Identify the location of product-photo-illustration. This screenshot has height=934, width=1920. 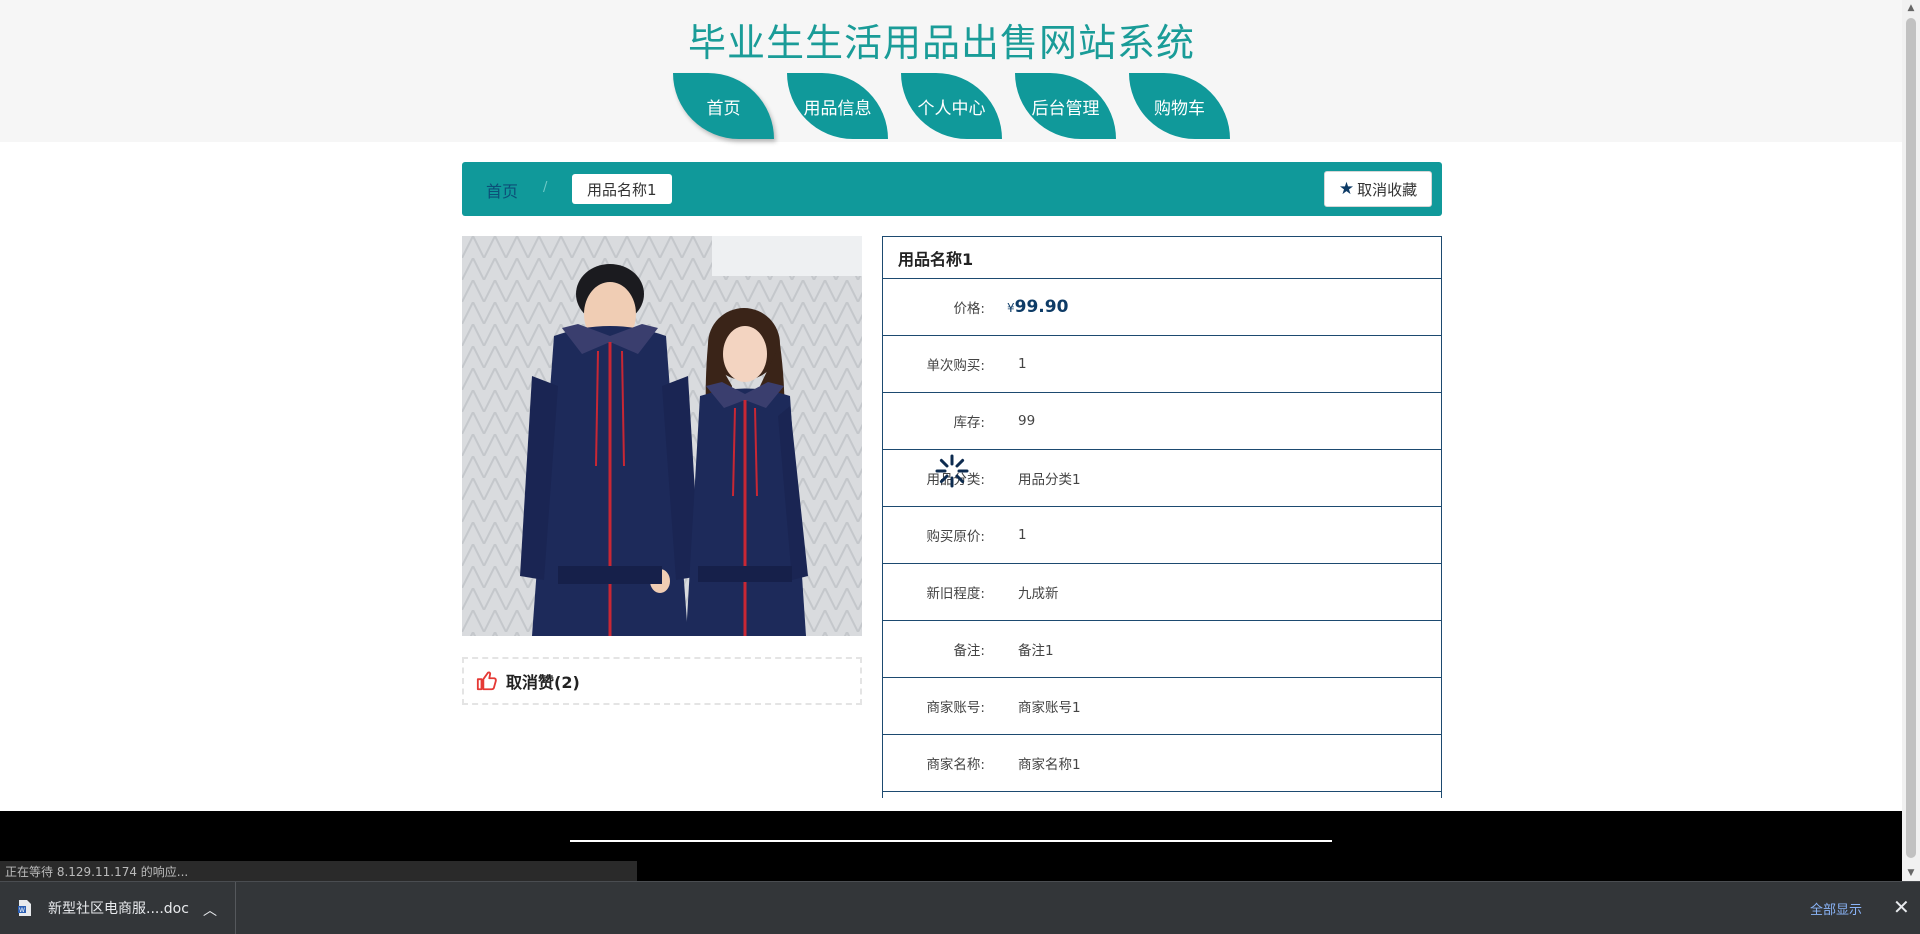
(662, 436).